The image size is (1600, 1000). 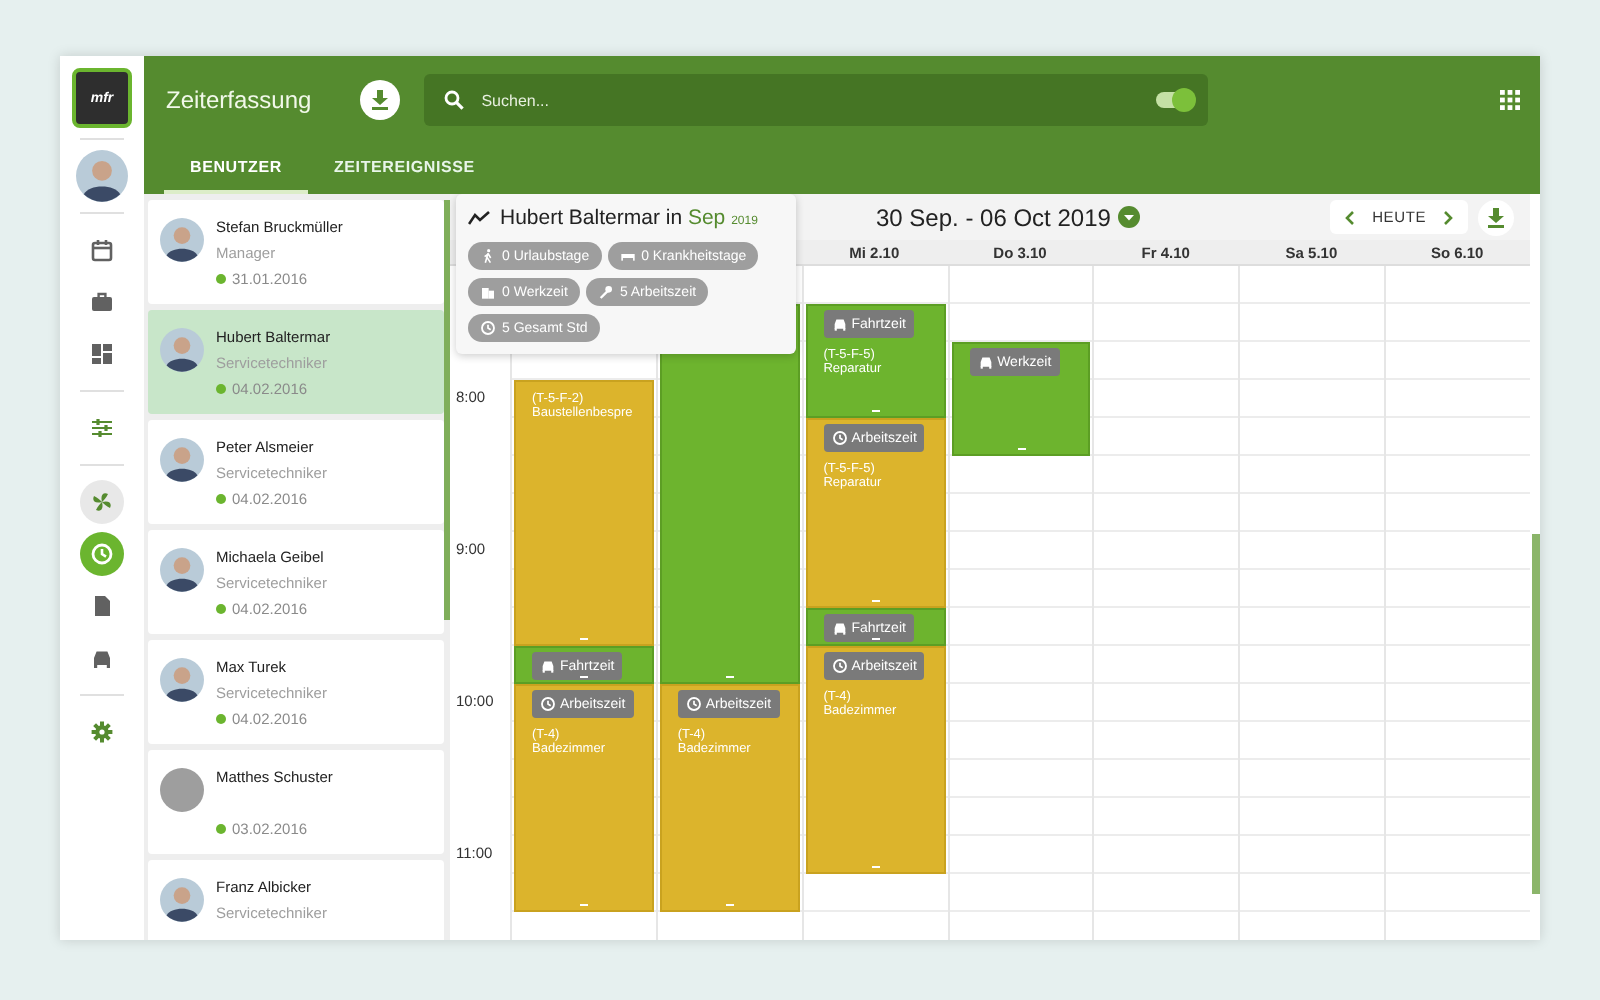 I want to click on pinwheel-icon, so click(x=102, y=502).